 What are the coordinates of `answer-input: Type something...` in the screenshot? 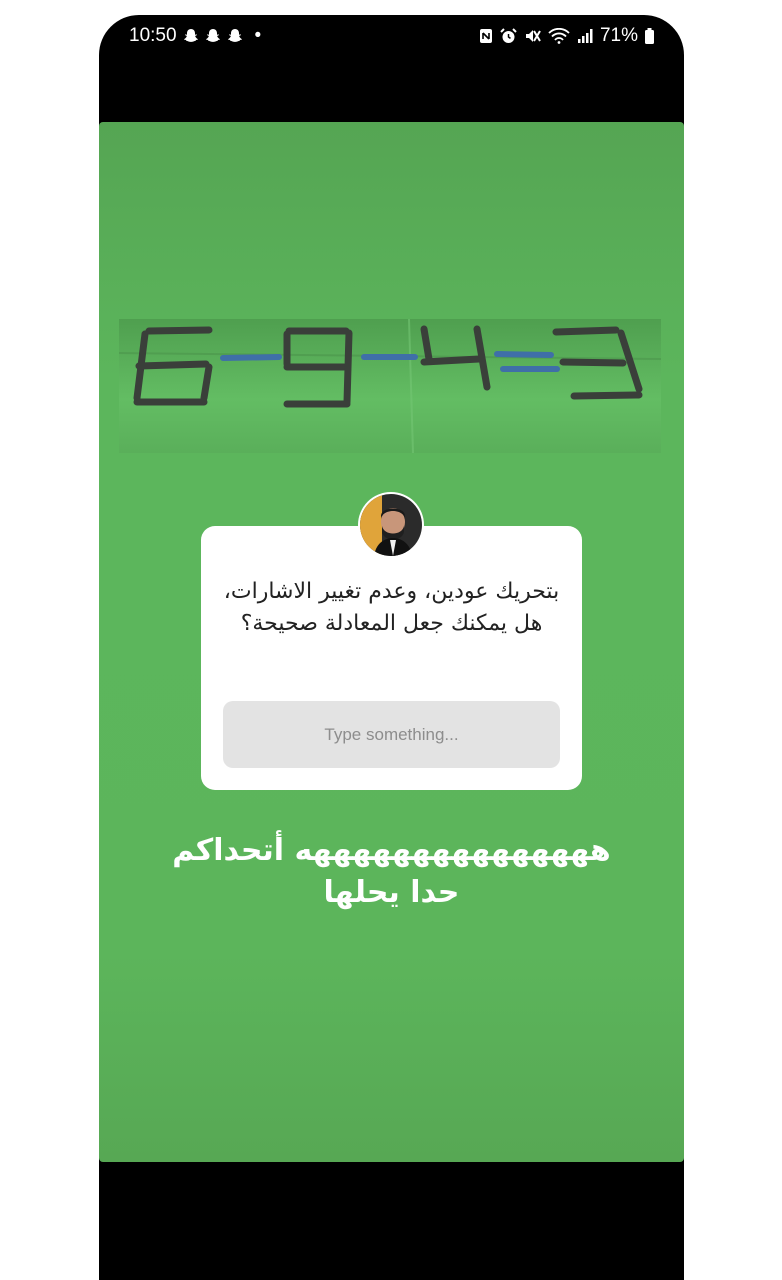 It's located at (391, 734).